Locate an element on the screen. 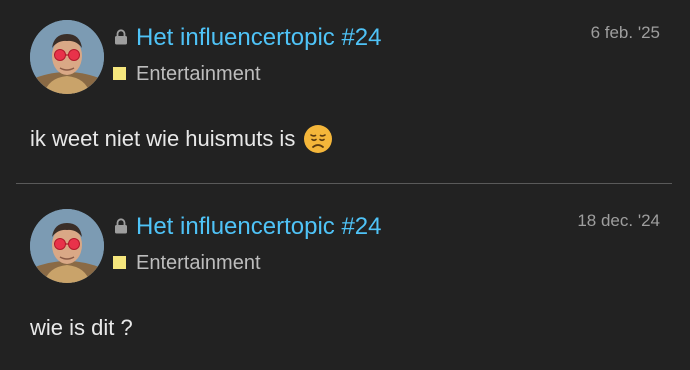 The height and width of the screenshot is (370, 690). post-body: wie is dit ? is located at coordinates (81, 328).